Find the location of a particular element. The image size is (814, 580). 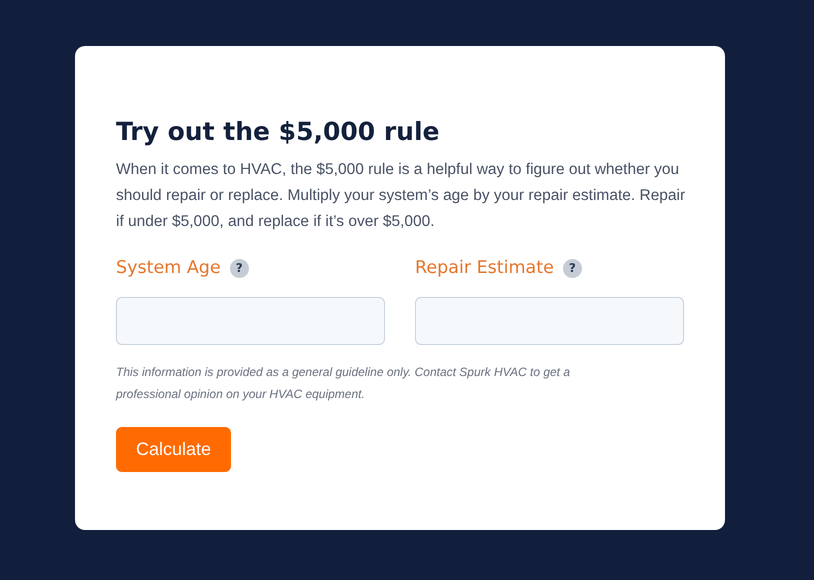

description-text: When it comes to HVAC, the $5,000 rule is a helpful way to figure out whether you should repair or replace. Multiply your system’s age by your repair estimate. Repair if under $5,000, and replace if it’s over $5,000. is located at coordinates (401, 196).